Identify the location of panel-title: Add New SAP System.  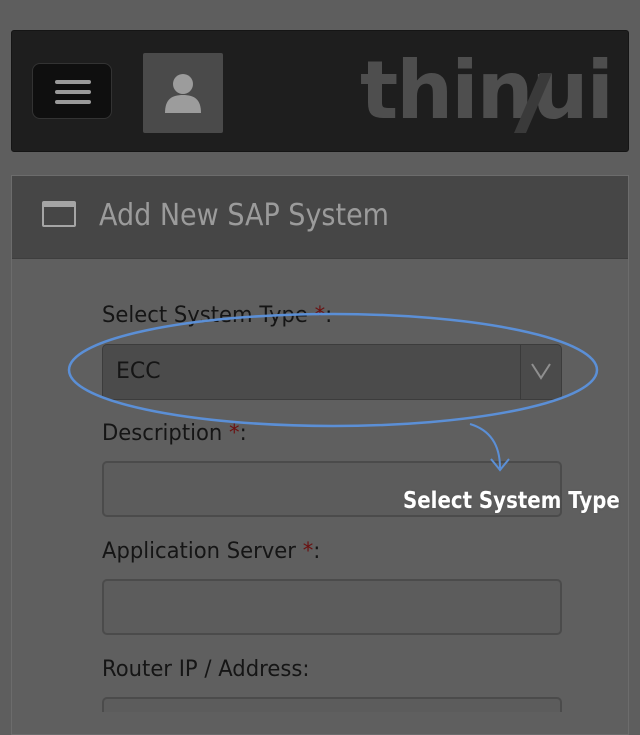
(244, 215).